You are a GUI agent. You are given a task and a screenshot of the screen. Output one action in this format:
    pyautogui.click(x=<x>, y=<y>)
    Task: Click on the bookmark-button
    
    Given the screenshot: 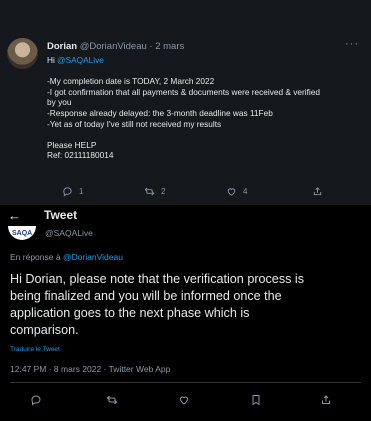 What is the action you would take?
    pyautogui.click(x=256, y=399)
    